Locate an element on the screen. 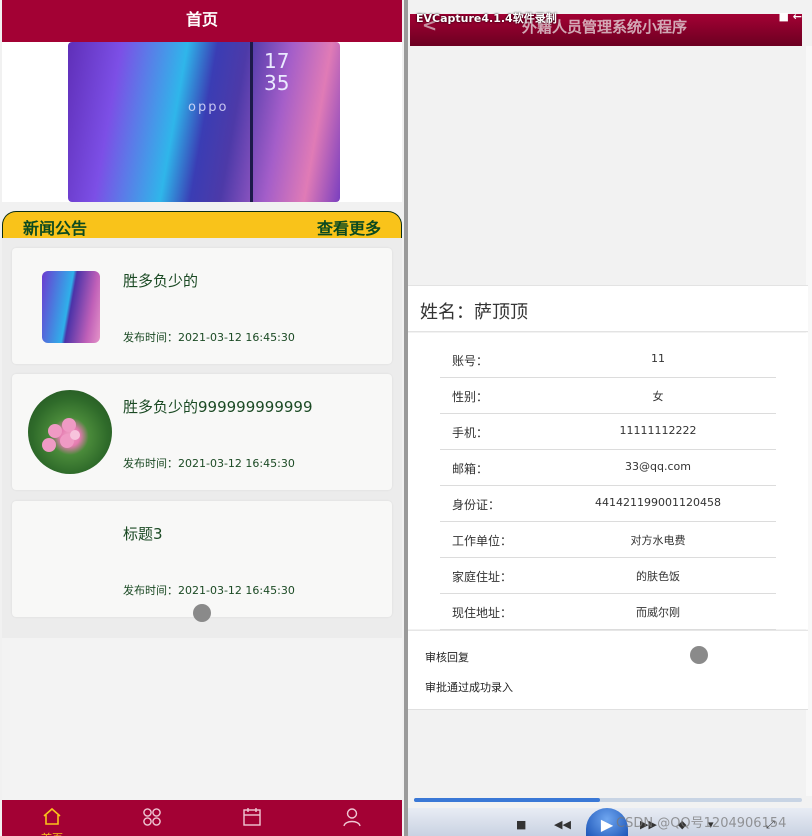 Image resolution: width=812 pixels, height=836 pixels. news-card-title: 标题3 is located at coordinates (143, 534).